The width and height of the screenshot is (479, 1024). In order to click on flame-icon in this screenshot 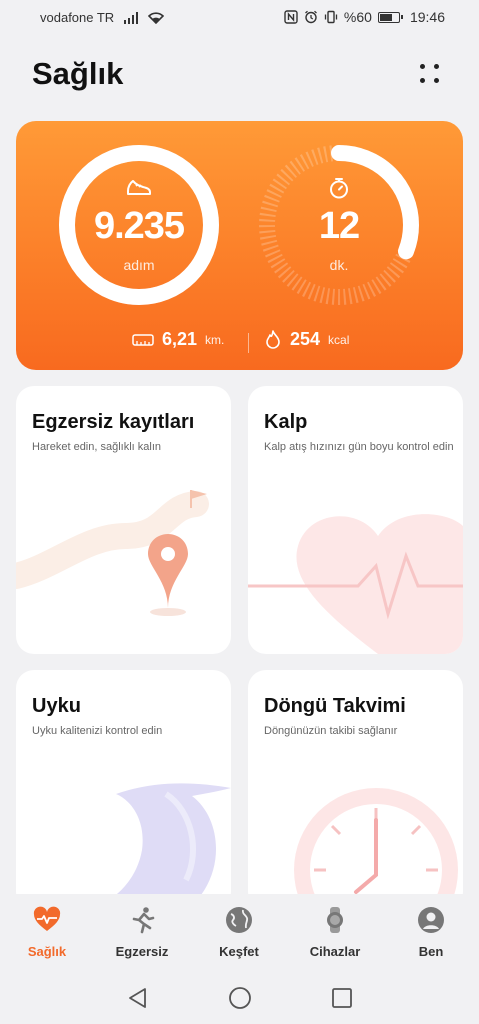, I will do `click(273, 339)`.